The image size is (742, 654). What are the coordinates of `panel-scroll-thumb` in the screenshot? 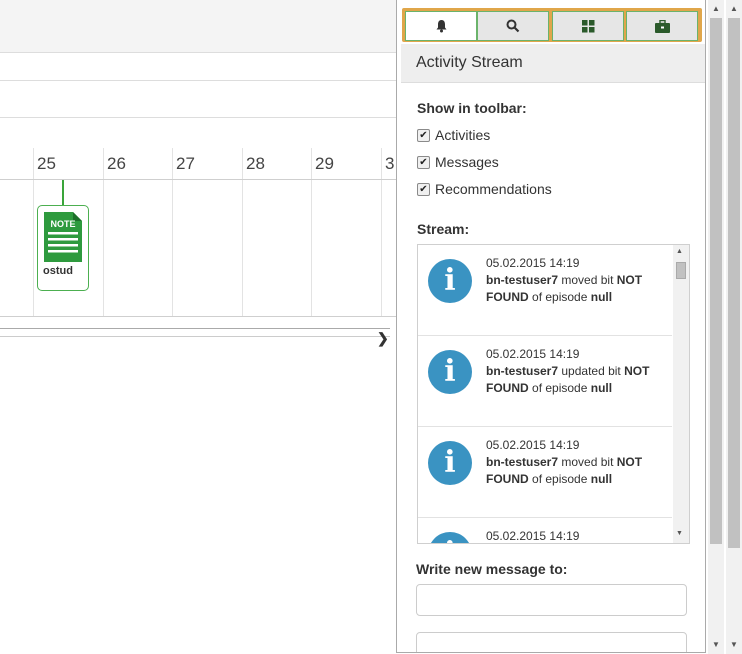 It's located at (716, 281).